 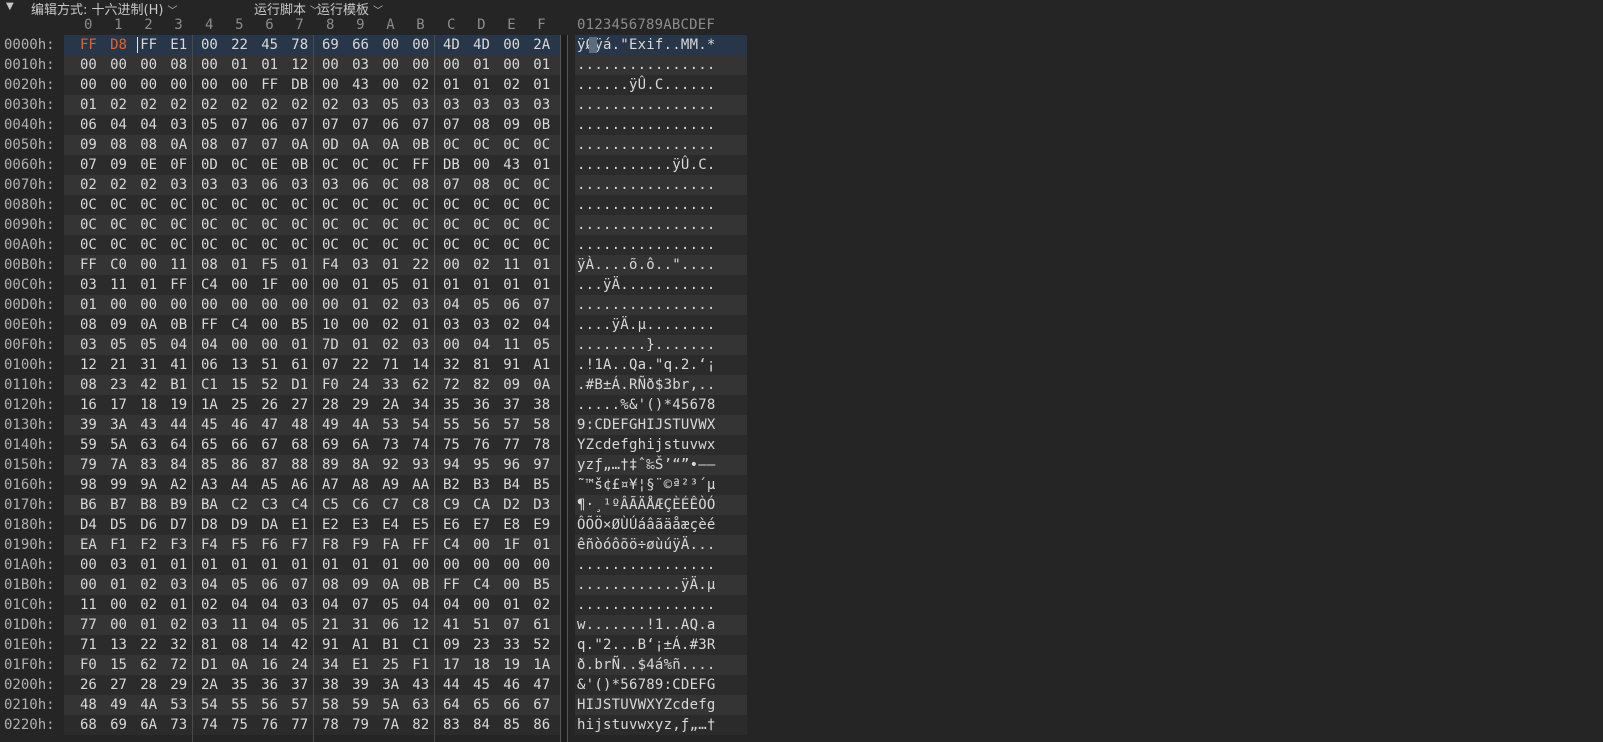 What do you see at coordinates (299, 45) in the screenshot?
I see `hex-byte: 78` at bounding box center [299, 45].